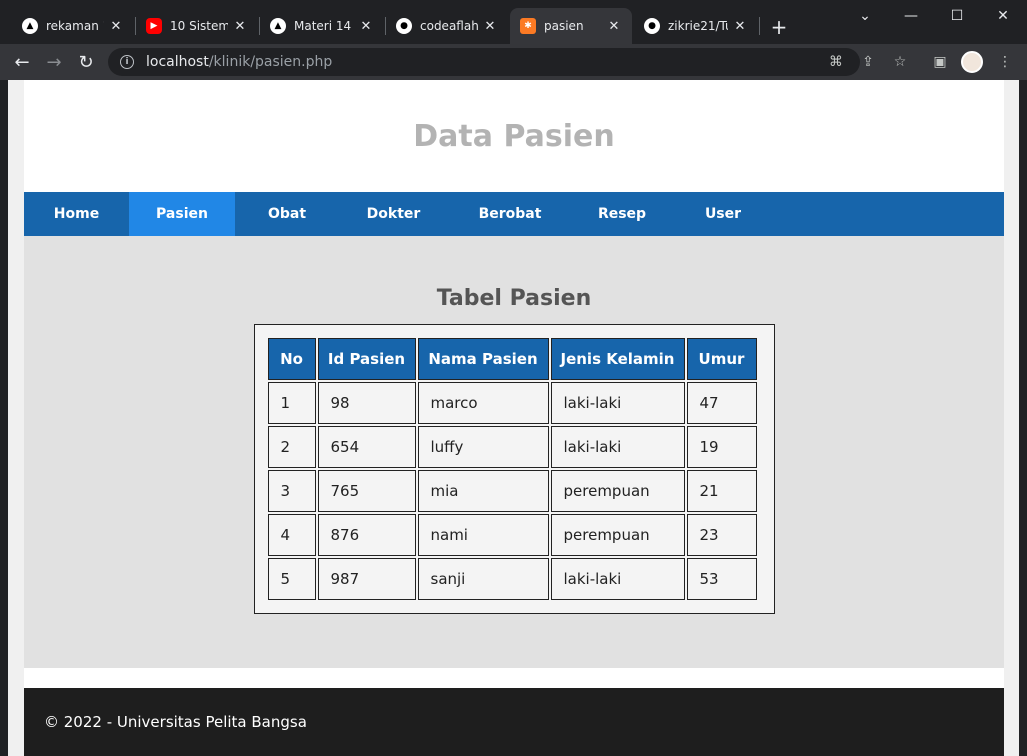  What do you see at coordinates (865, 16) in the screenshot?
I see `tab-search-icon: ⌄` at bounding box center [865, 16].